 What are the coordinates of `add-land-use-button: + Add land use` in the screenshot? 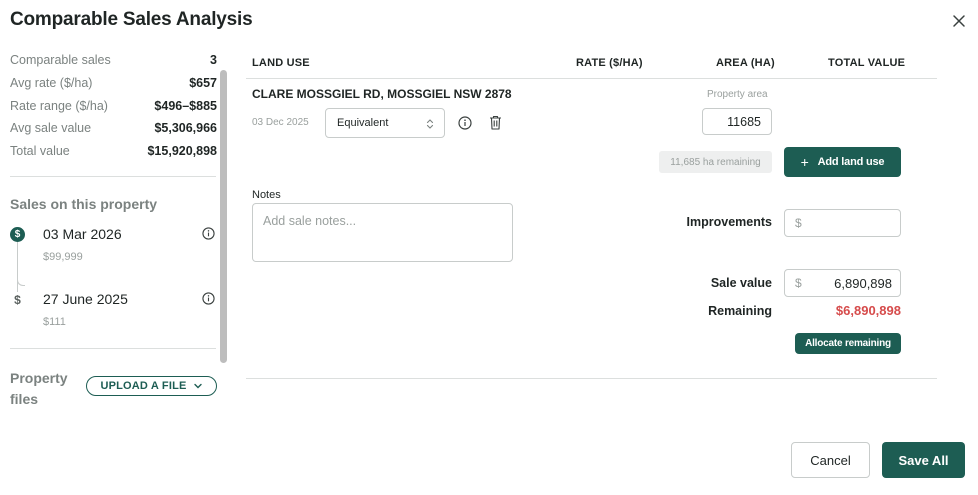 It's located at (842, 162).